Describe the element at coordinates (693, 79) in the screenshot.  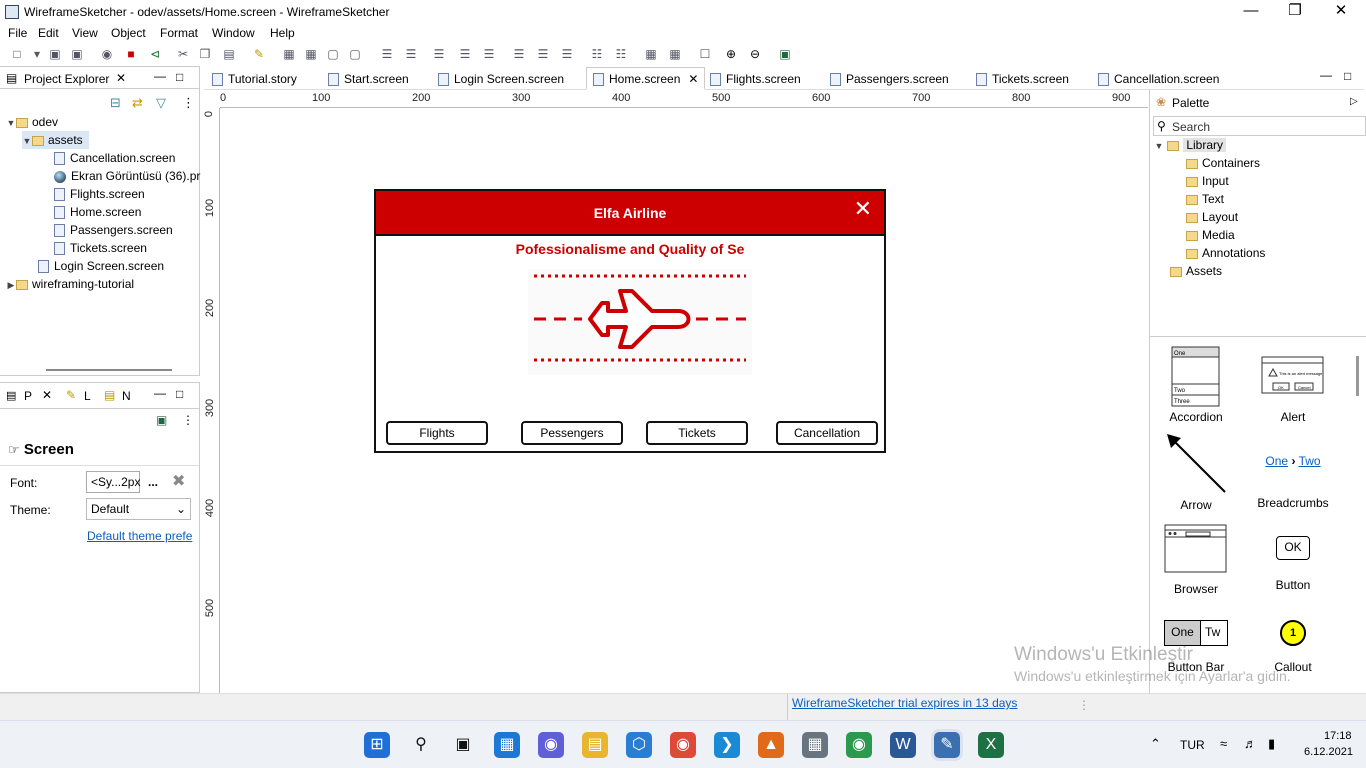
I see `close-tab-icon: ✕` at that location.